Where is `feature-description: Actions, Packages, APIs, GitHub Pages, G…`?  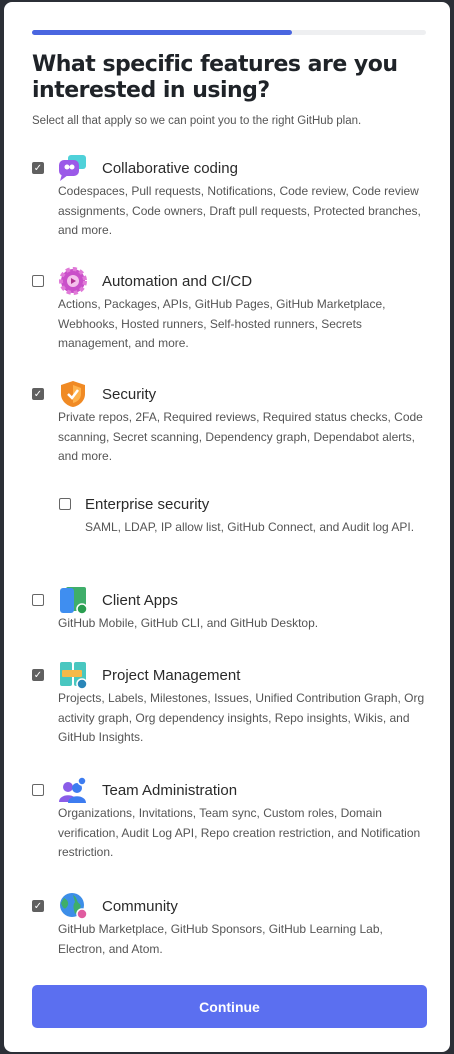
feature-description: Actions, Packages, APIs, GitHub Pages, G… is located at coordinates (222, 323).